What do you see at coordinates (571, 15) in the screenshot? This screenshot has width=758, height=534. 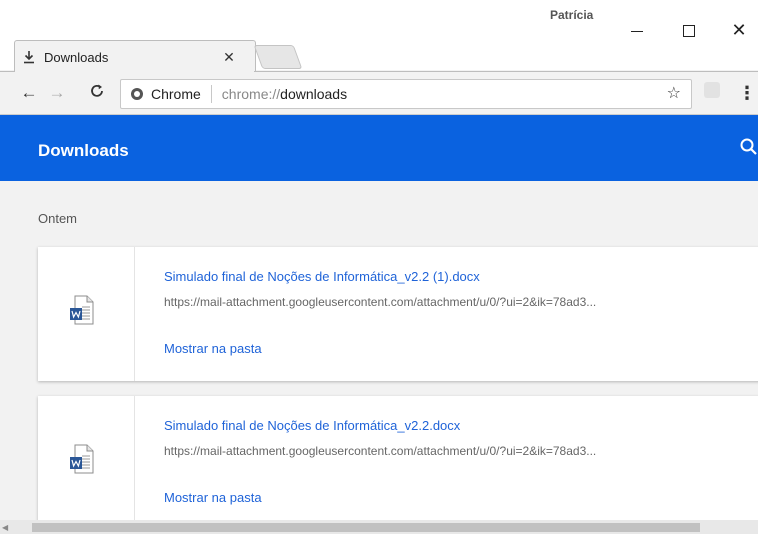 I see `profile-user-name: Patrícia` at bounding box center [571, 15].